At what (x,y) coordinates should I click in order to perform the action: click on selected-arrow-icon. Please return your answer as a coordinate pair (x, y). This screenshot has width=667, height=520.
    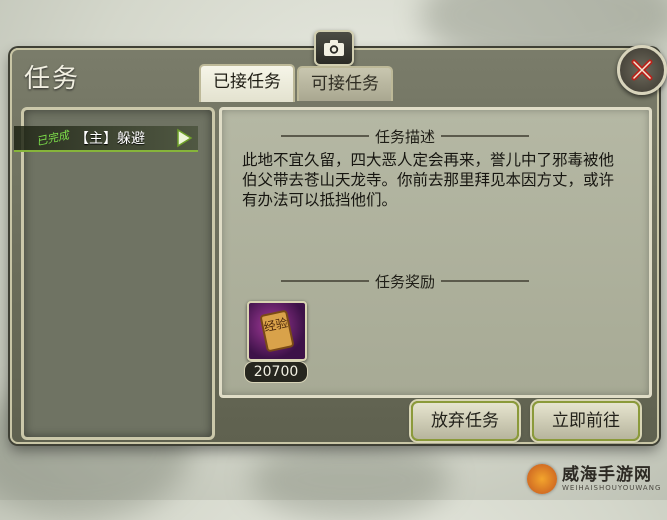
    Looking at the image, I should click on (185, 138).